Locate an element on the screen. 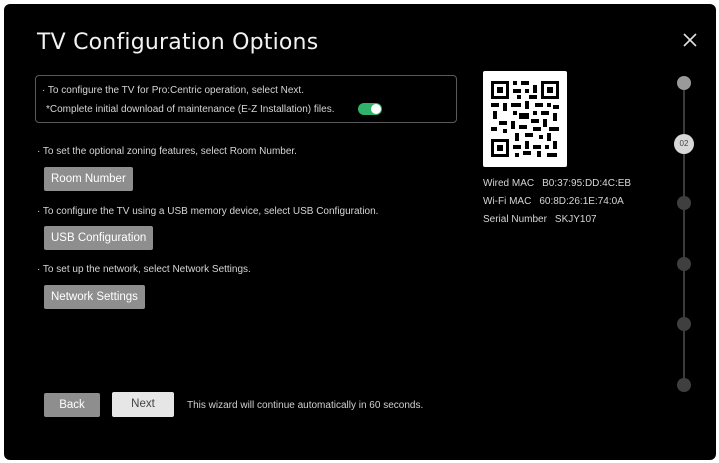 This screenshot has height=463, width=719. serial-number-value: SKJY107 is located at coordinates (575, 219).